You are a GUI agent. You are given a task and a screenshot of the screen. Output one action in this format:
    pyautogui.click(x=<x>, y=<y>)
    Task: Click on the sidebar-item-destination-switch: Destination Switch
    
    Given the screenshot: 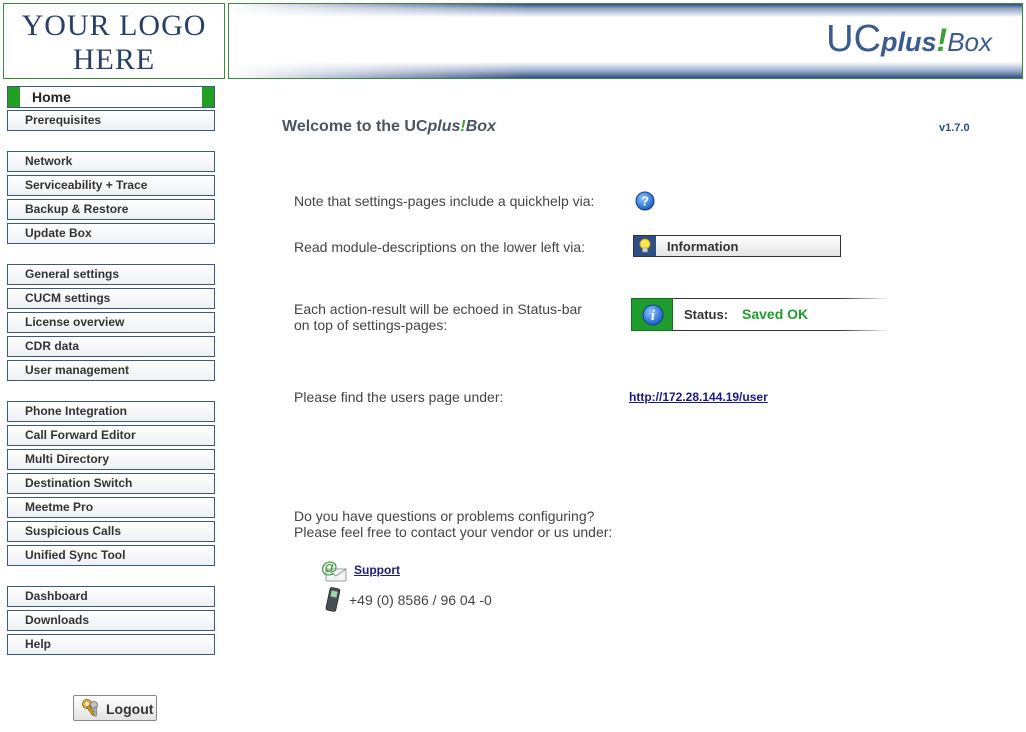 What is the action you would take?
    pyautogui.click(x=111, y=483)
    